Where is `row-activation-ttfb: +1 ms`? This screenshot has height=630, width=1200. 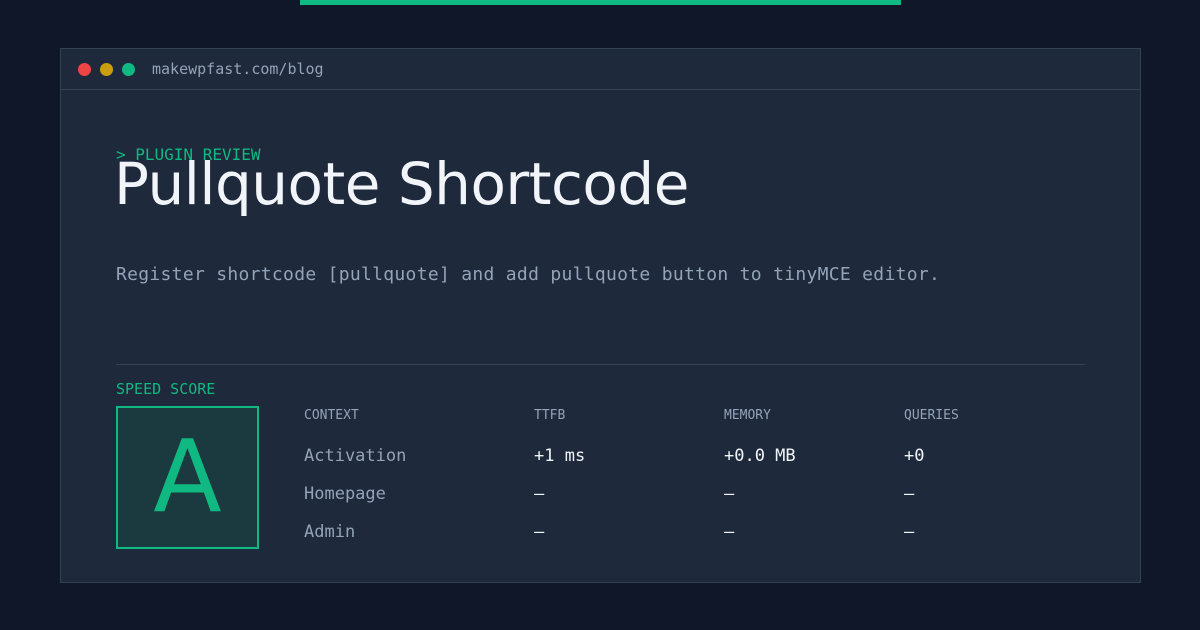
row-activation-ttfb: +1 ms is located at coordinates (560, 456).